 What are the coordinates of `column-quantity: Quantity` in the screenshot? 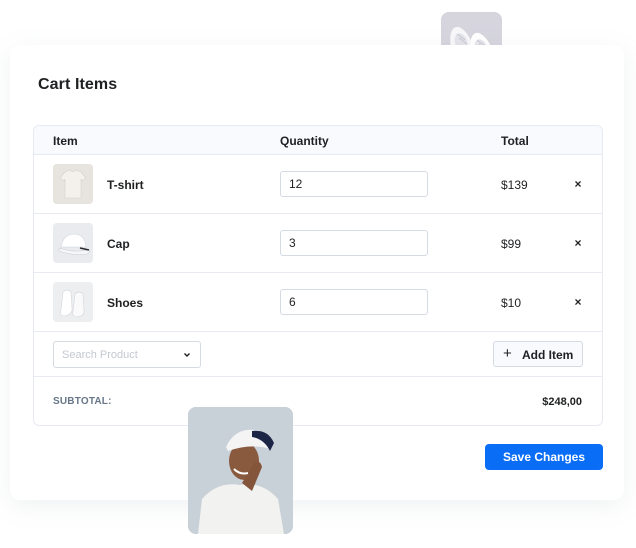 It's located at (304, 141).